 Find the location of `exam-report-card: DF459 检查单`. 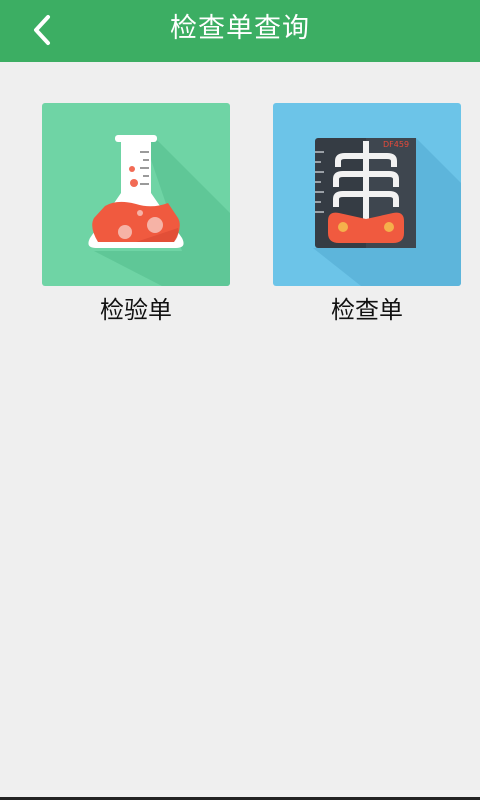

exam-report-card: DF459 检查单 is located at coordinates (367, 214).